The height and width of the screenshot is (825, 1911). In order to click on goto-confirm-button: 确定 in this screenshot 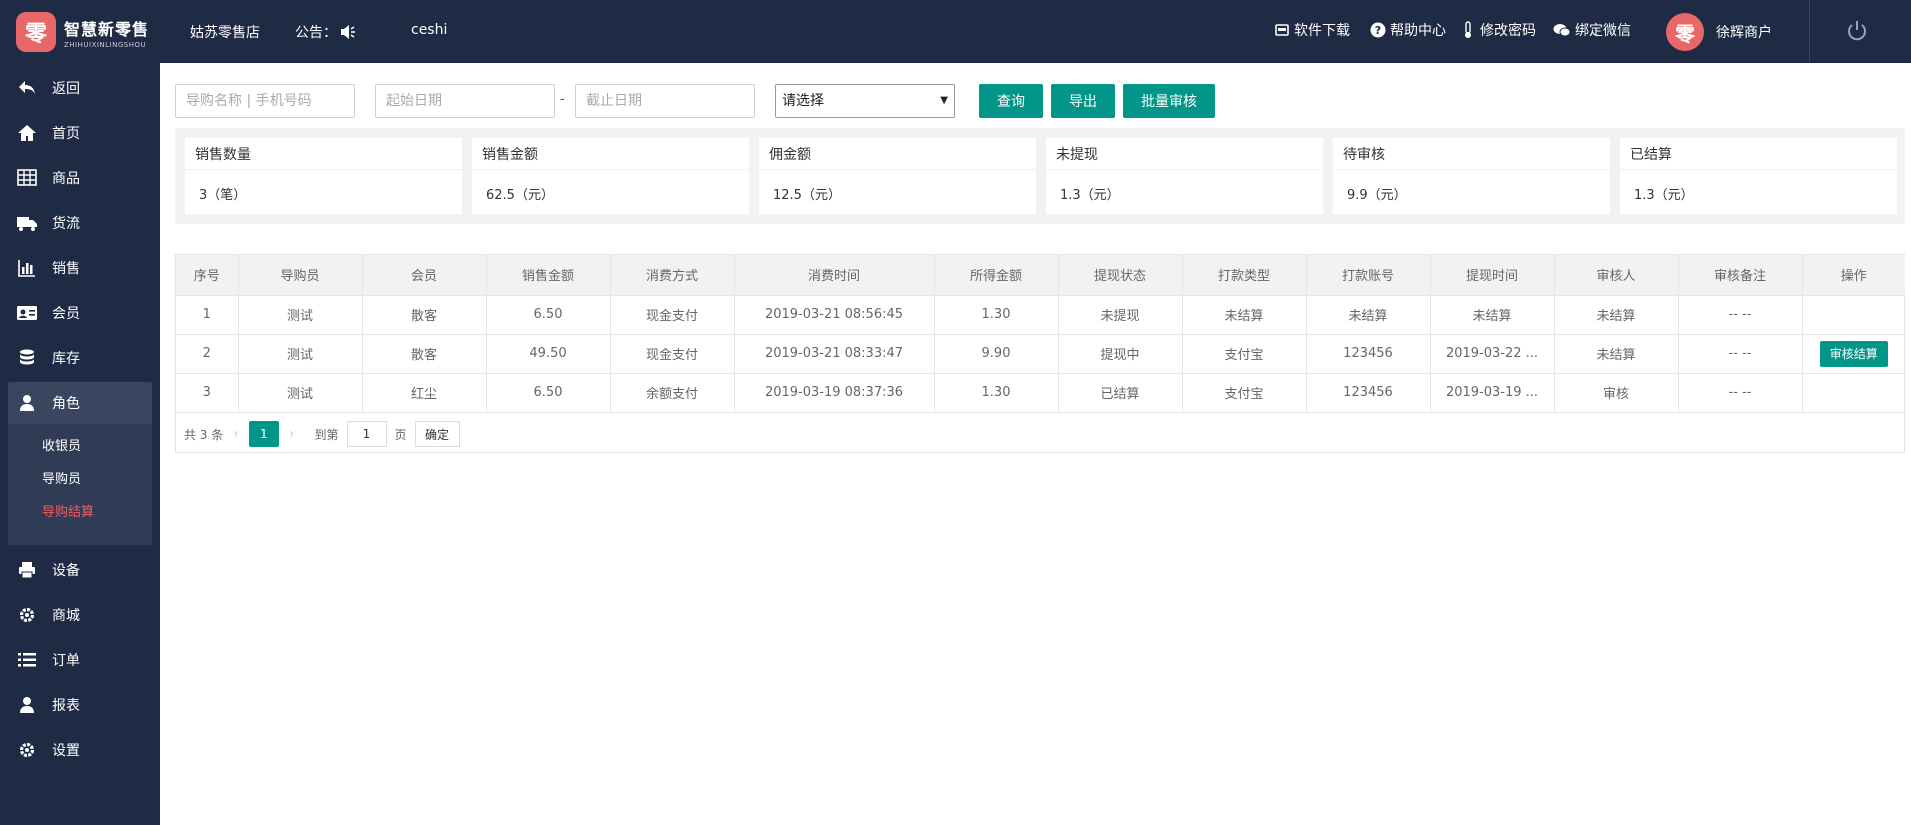, I will do `click(437, 434)`.